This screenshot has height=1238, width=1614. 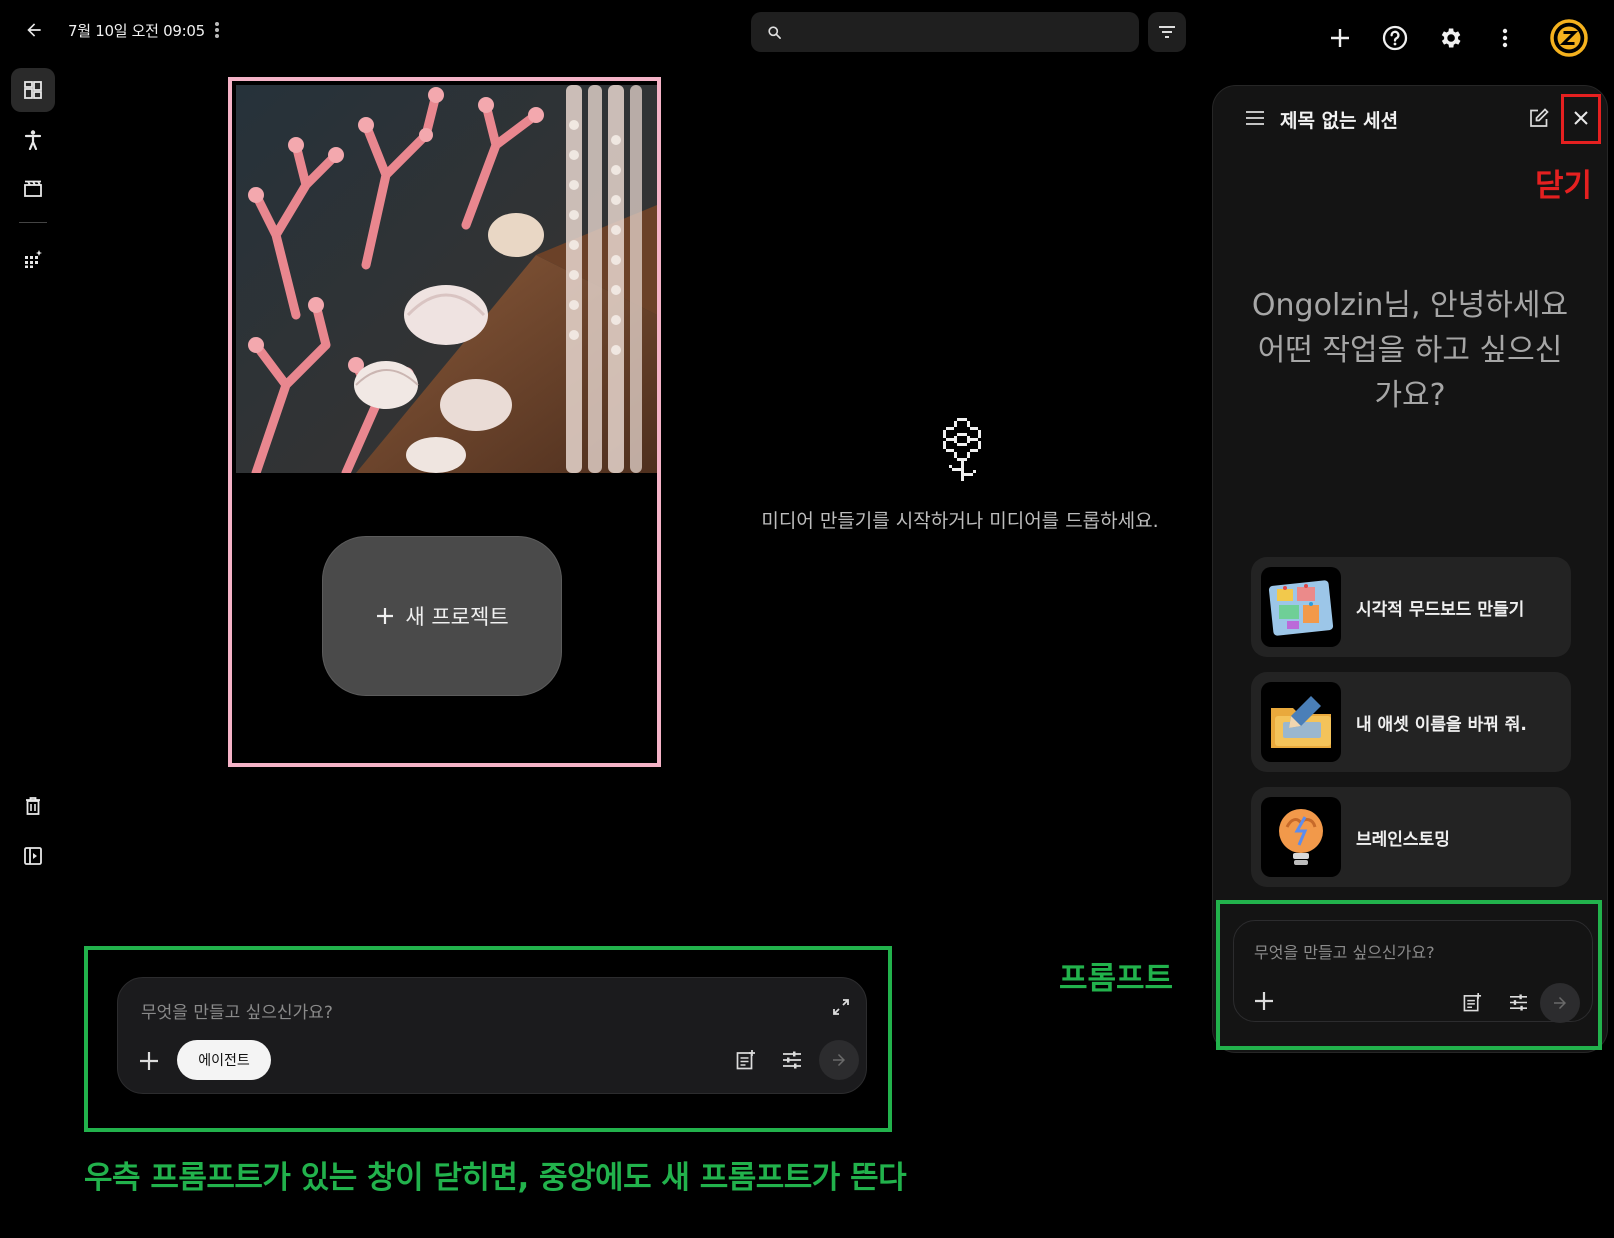 I want to click on main-prompt-settings-button, so click(x=792, y=1060).